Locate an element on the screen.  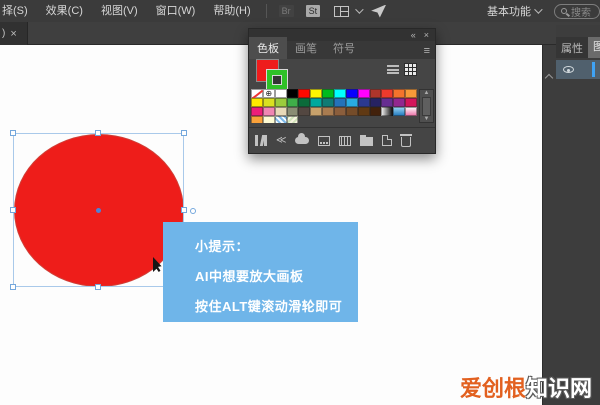
close-icon: × is located at coordinates (13, 34).